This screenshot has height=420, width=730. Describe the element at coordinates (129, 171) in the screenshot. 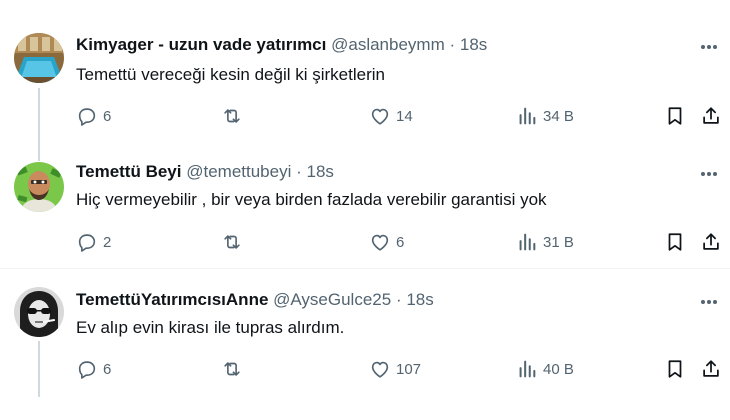

I see `display-name: Temettü Beyi` at that location.